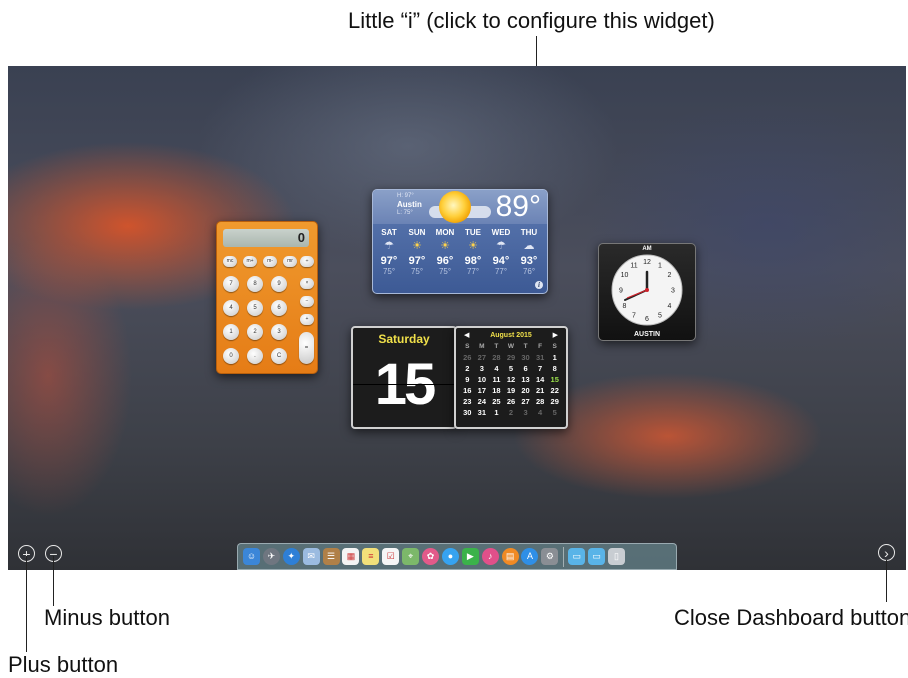  What do you see at coordinates (389, 252) in the screenshot?
I see `forecast-day: SAT ☂ 97° 75°` at bounding box center [389, 252].